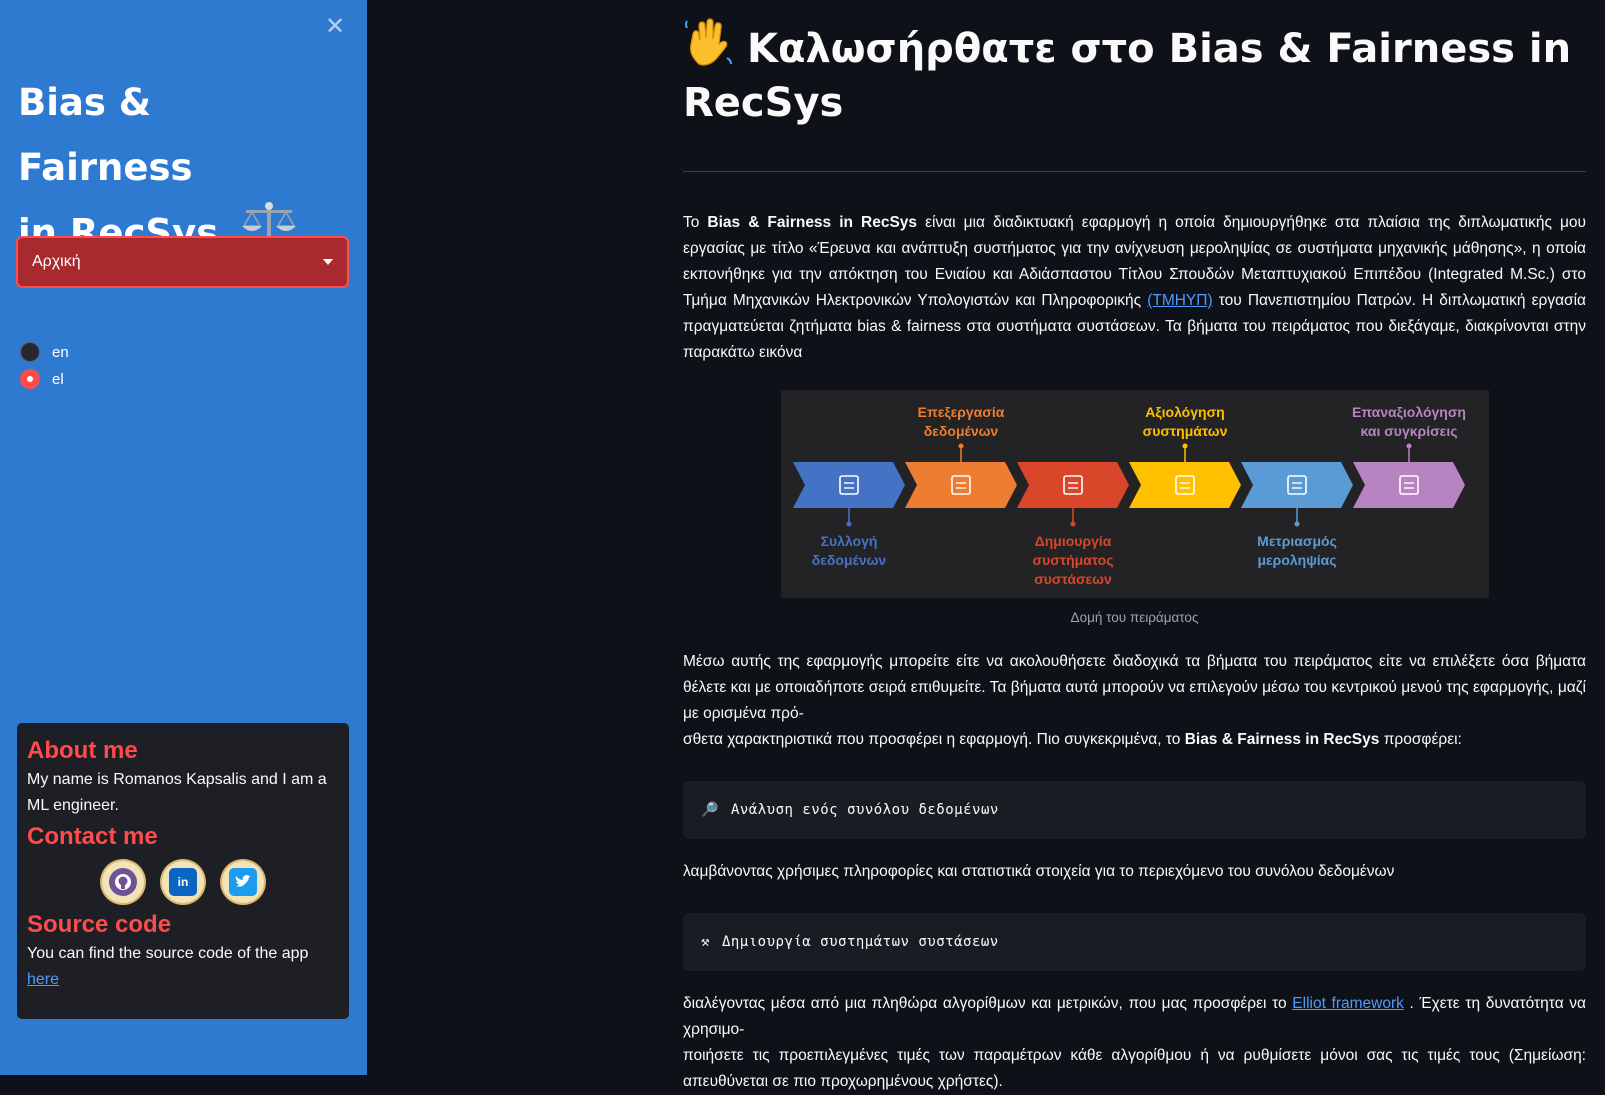  Describe the element at coordinates (1297, 541) in the screenshot. I see `step-label: Μετριασμός` at that location.